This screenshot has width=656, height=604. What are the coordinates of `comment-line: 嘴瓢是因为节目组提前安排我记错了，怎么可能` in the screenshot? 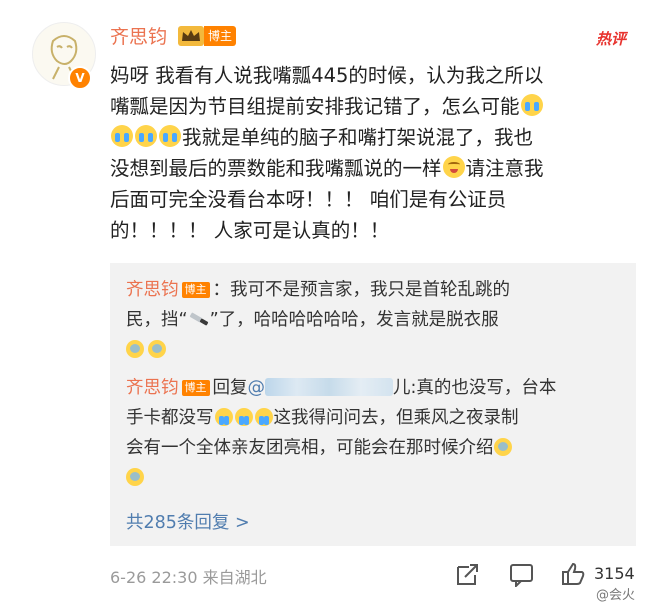 It's located at (372, 106).